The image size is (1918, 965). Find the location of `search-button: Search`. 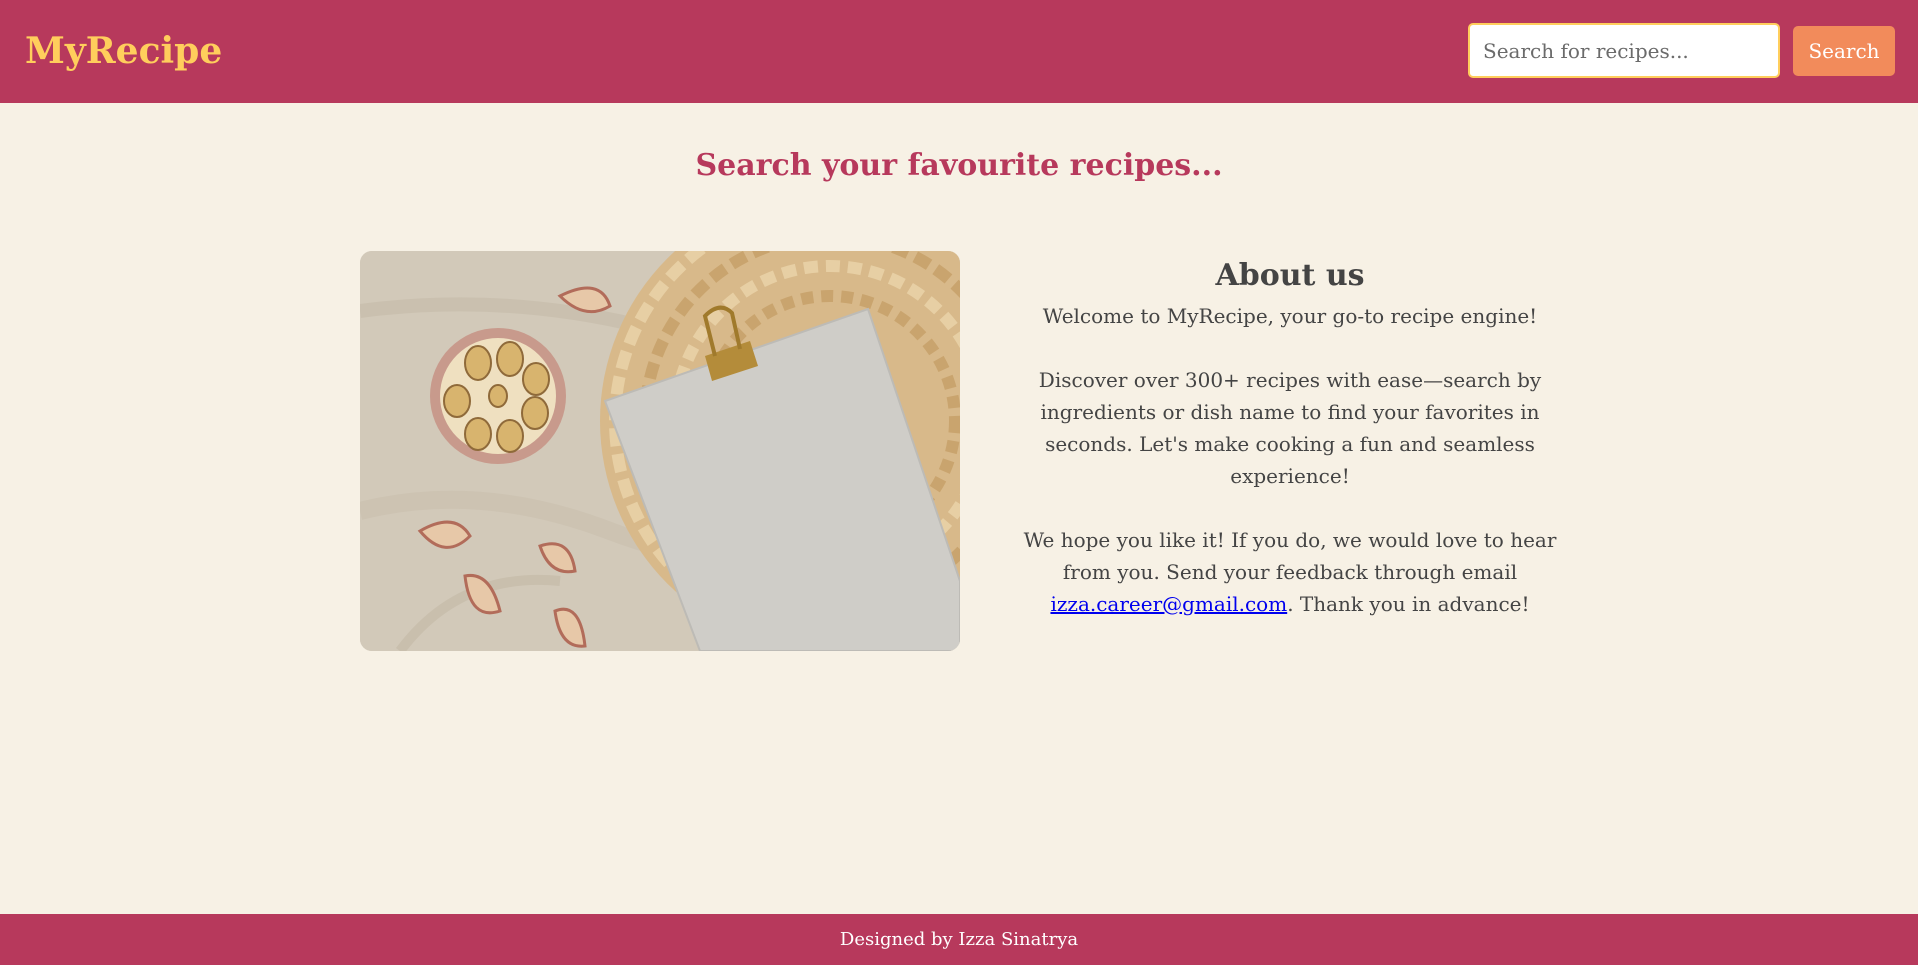

search-button: Search is located at coordinates (1844, 51).